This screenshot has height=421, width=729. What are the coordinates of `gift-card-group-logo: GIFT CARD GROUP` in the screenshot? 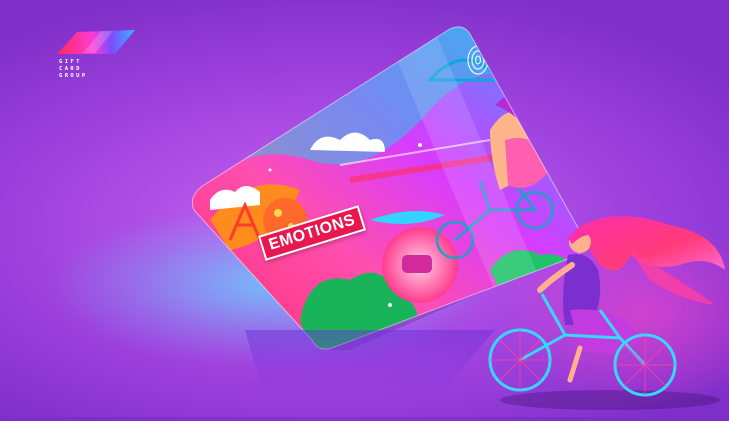 It's located at (97, 63).